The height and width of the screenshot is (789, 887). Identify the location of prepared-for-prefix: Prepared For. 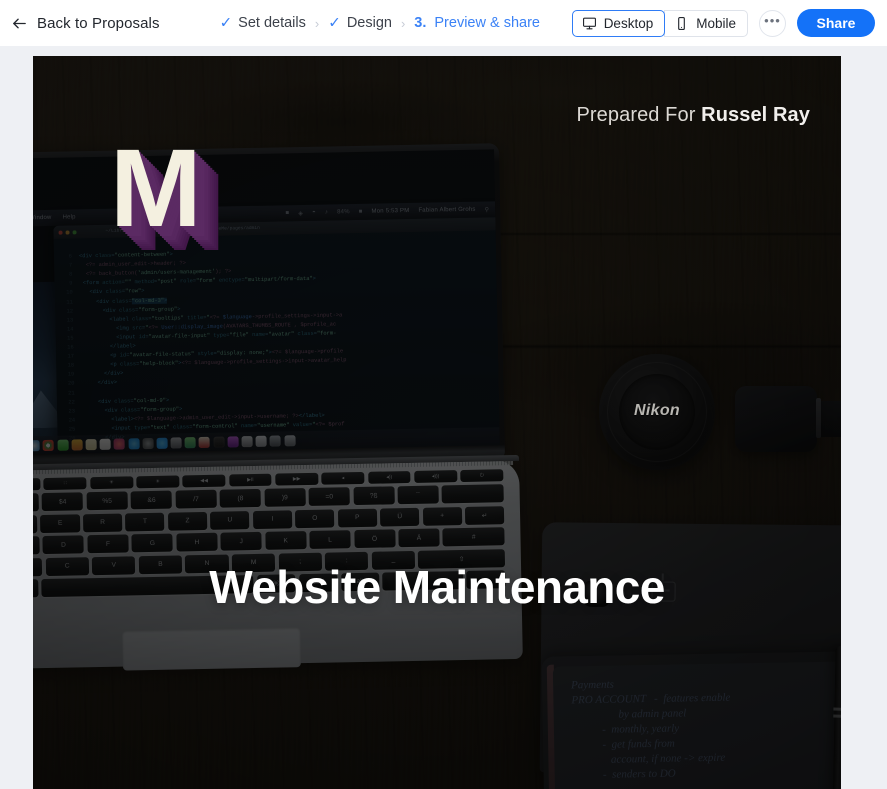
(639, 115).